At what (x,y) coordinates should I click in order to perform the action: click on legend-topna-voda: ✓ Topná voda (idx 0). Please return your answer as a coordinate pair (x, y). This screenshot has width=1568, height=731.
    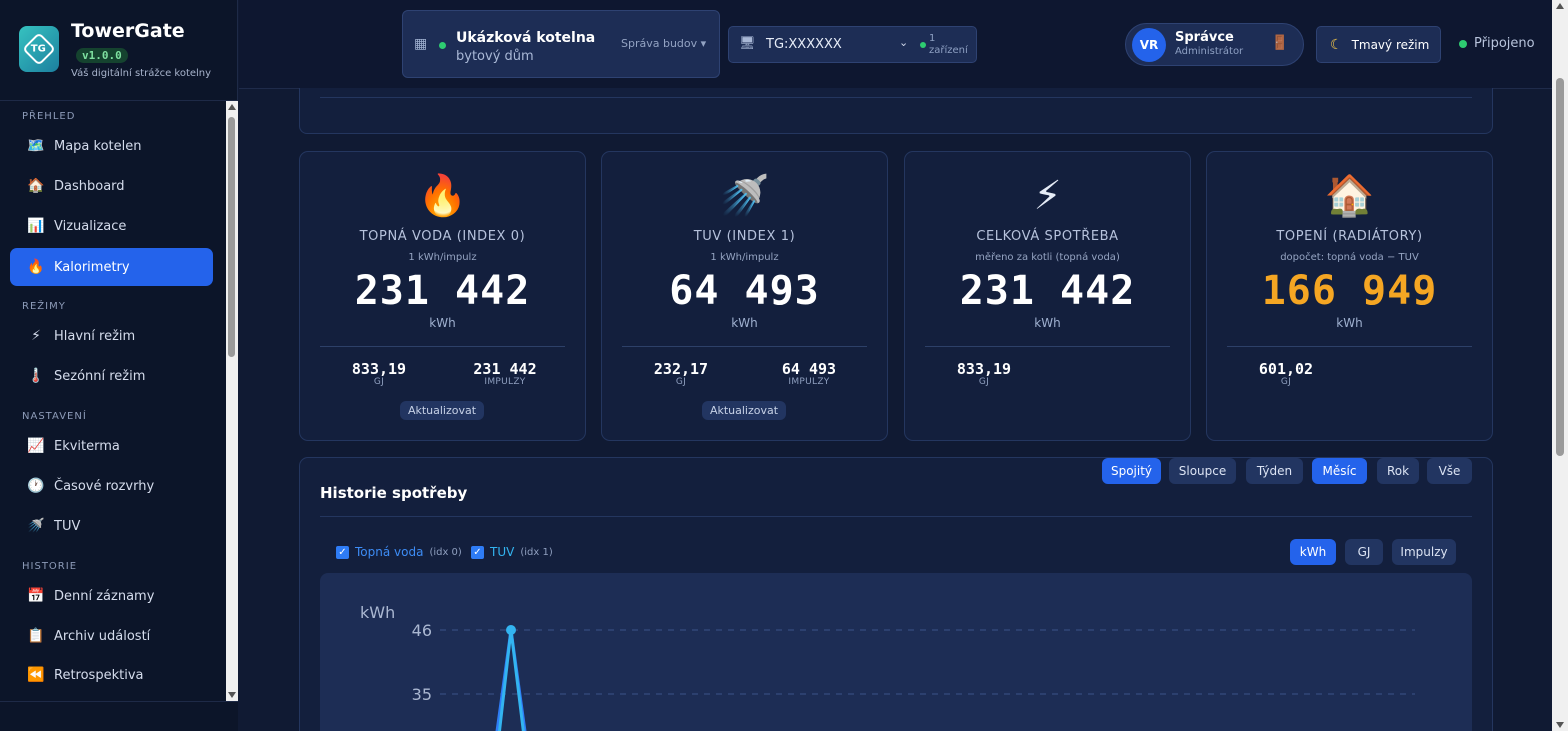
    Looking at the image, I should click on (399, 552).